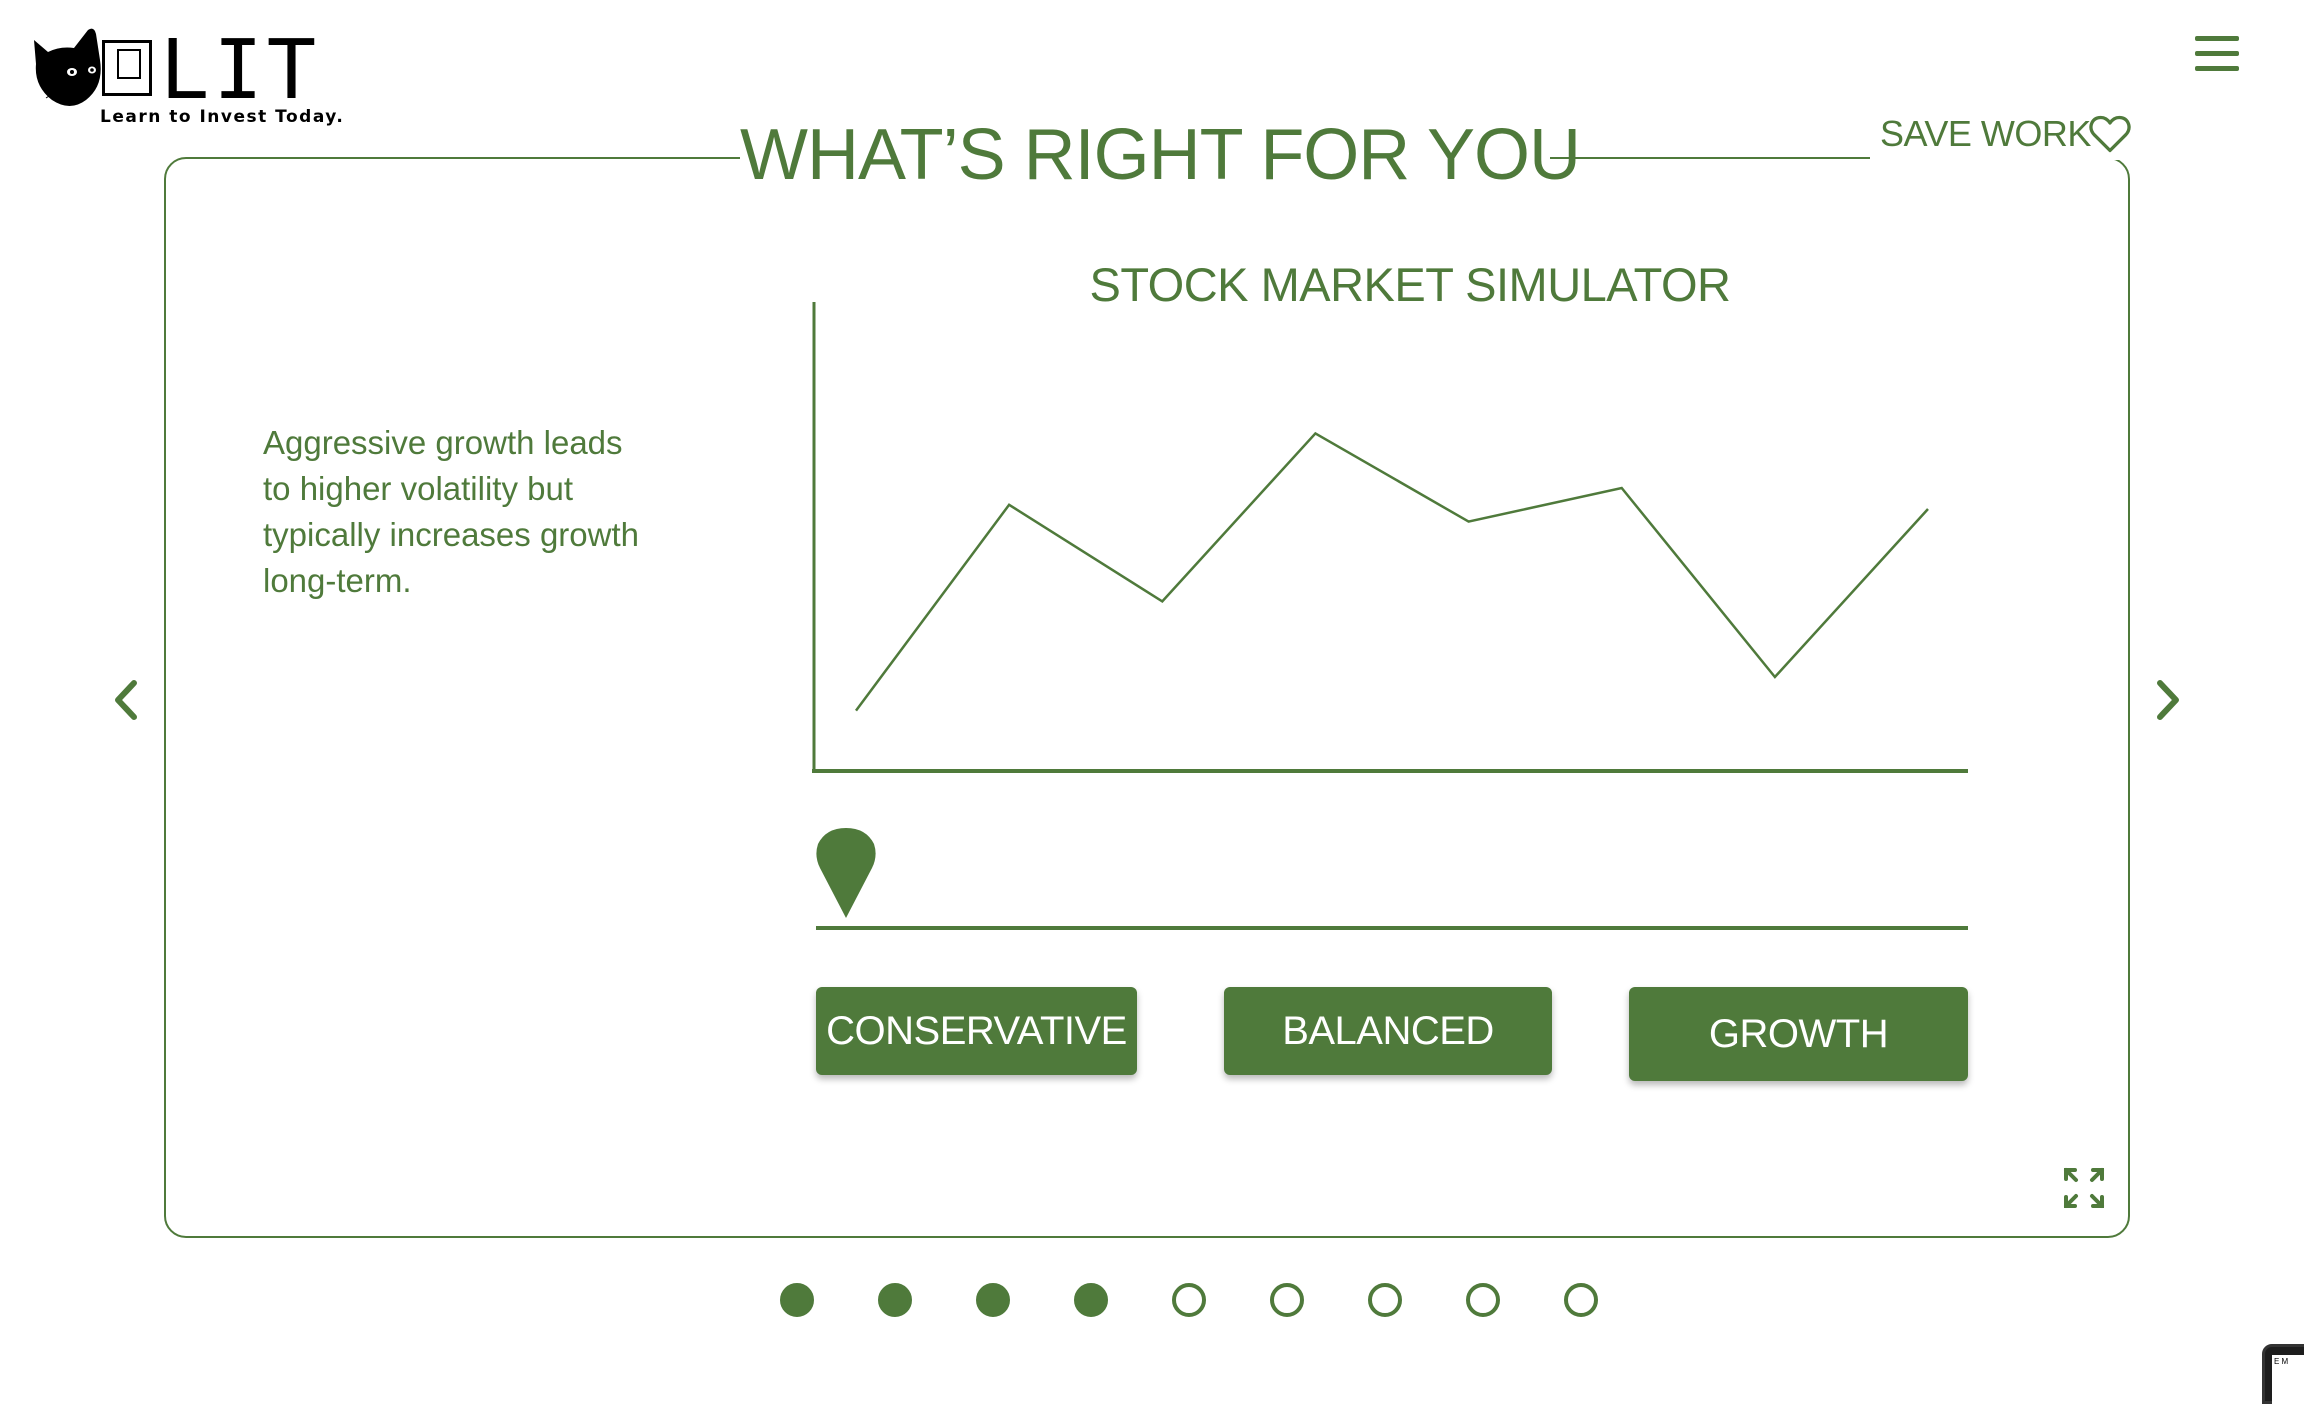 This screenshot has width=2304, height=1409. Describe the element at coordinates (1798, 1034) in the screenshot. I see `growth-button: GROWTH` at that location.